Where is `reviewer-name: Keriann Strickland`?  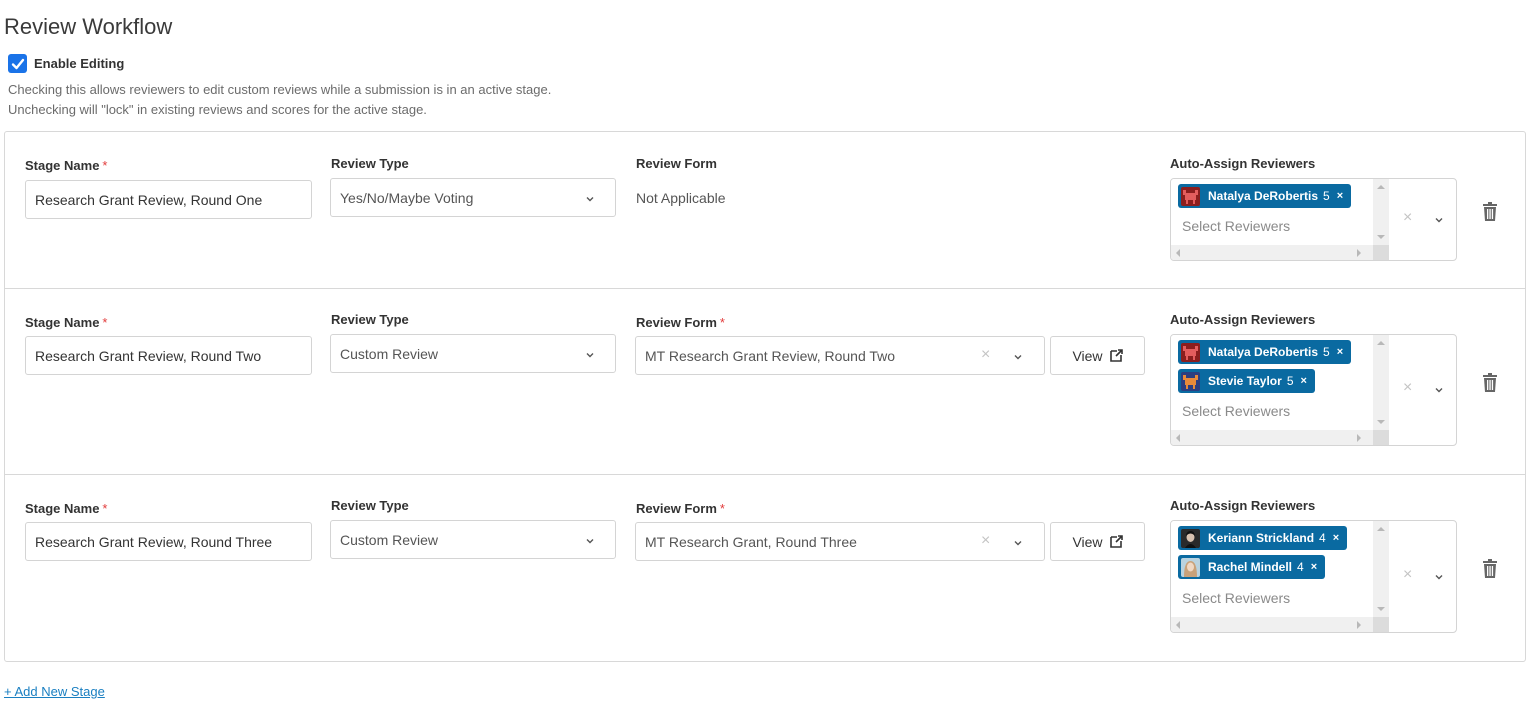 reviewer-name: Keriann Strickland is located at coordinates (1261, 538).